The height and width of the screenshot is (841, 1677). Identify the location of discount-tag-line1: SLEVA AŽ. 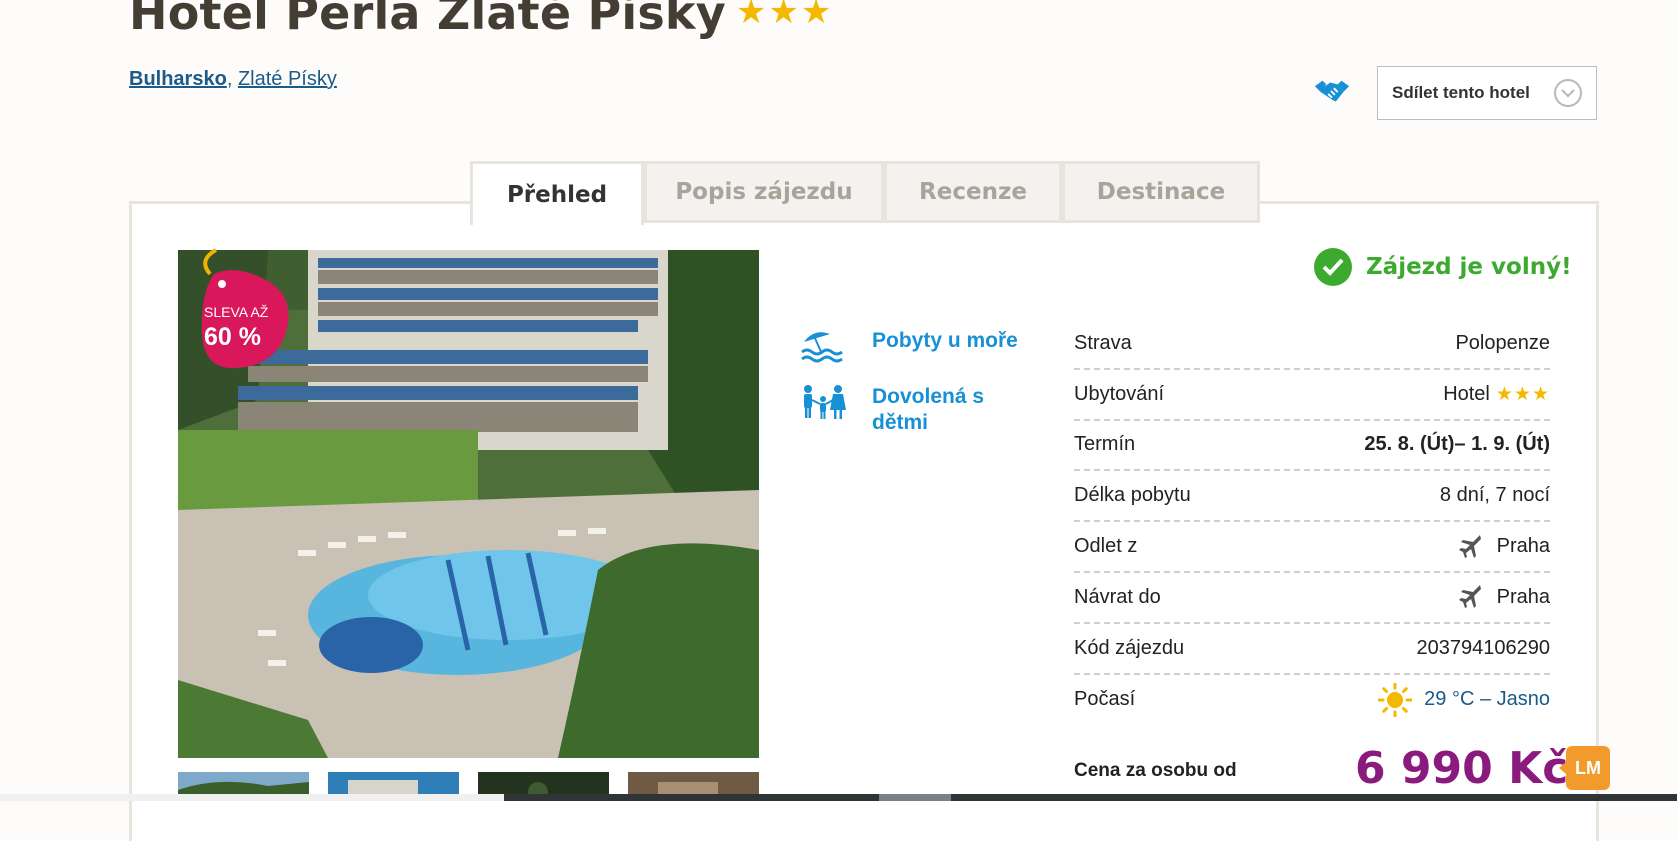
(236, 312).